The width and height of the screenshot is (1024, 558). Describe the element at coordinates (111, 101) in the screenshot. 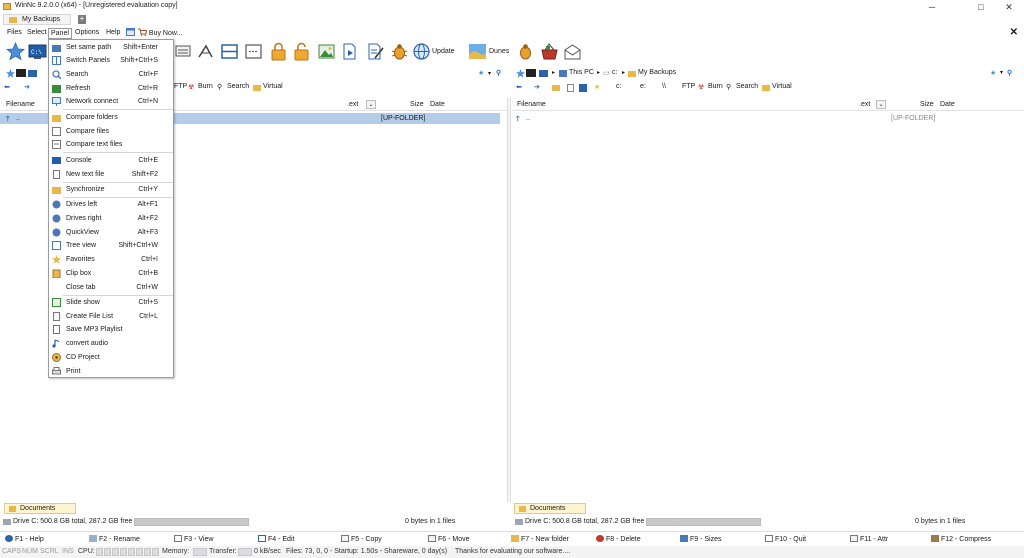

I see `menu-item-network-connect: Network connect Ctrl+N` at that location.